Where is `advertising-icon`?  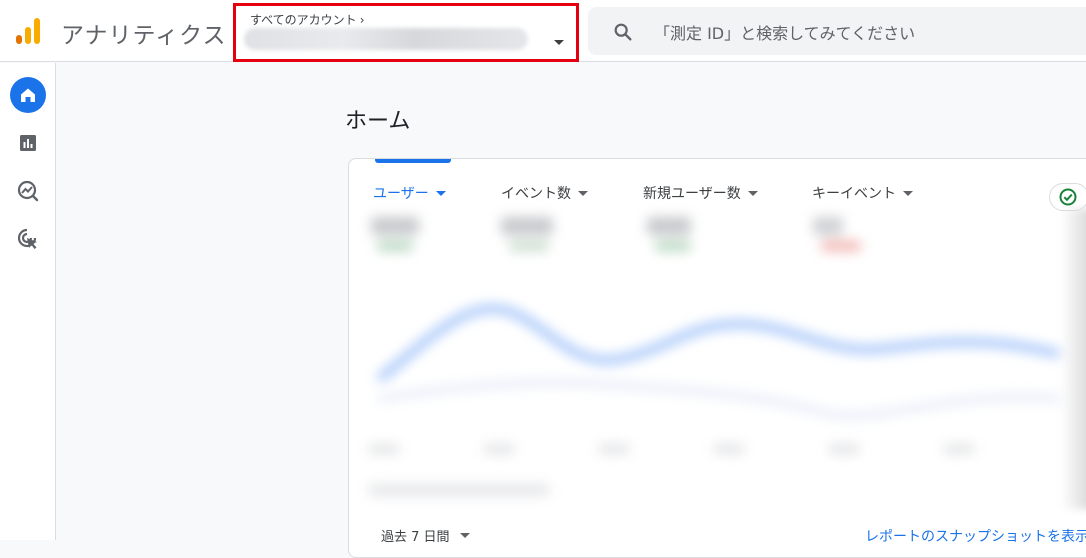
advertising-icon is located at coordinates (27, 238).